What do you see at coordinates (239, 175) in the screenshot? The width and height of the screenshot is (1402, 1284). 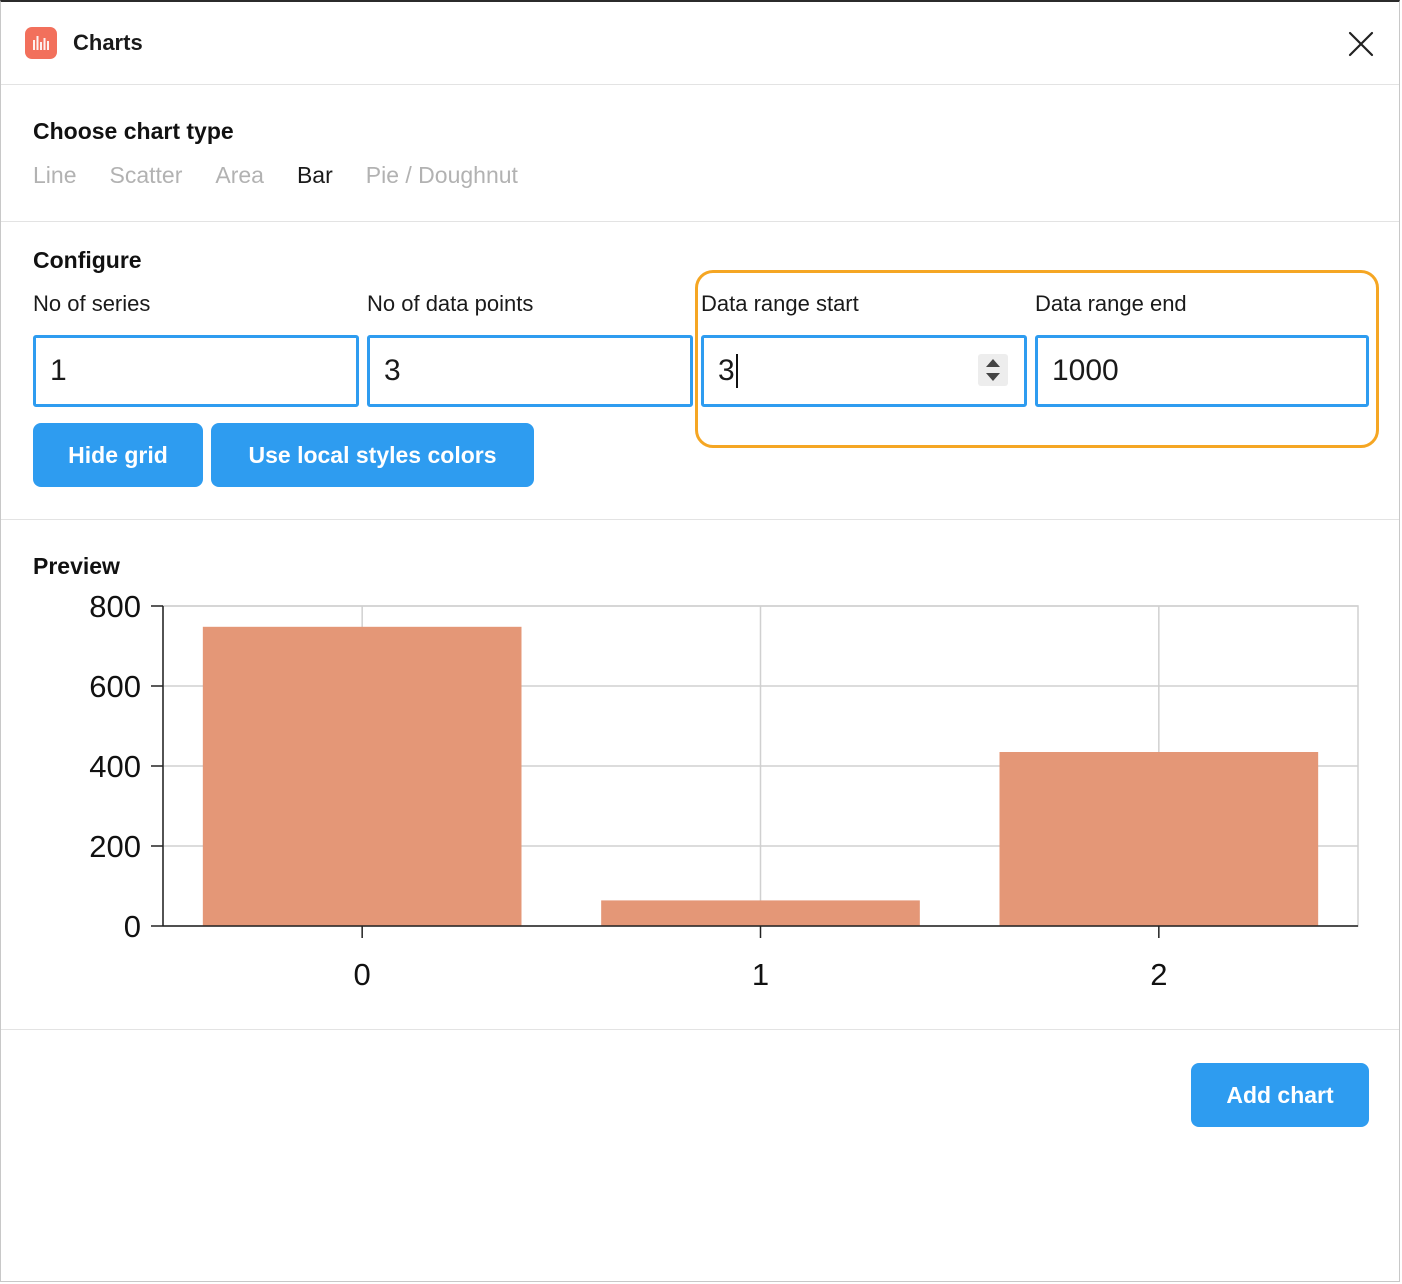 I see `tab-area: Area` at bounding box center [239, 175].